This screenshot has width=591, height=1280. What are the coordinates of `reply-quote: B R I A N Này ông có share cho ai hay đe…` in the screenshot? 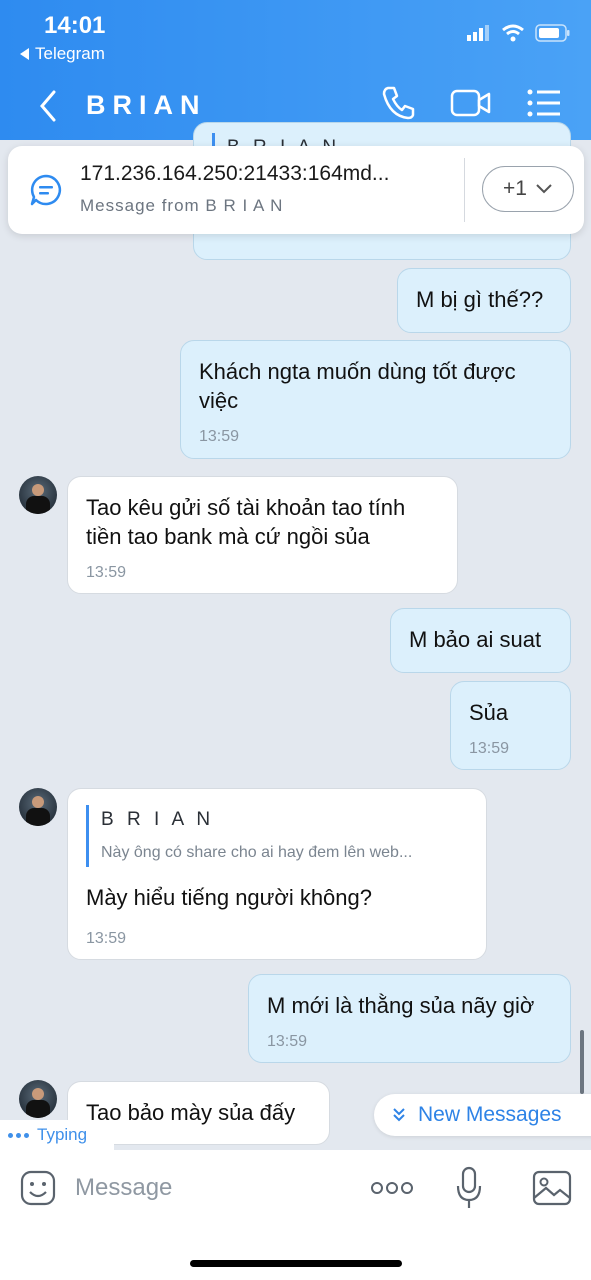 It's located at (277, 836).